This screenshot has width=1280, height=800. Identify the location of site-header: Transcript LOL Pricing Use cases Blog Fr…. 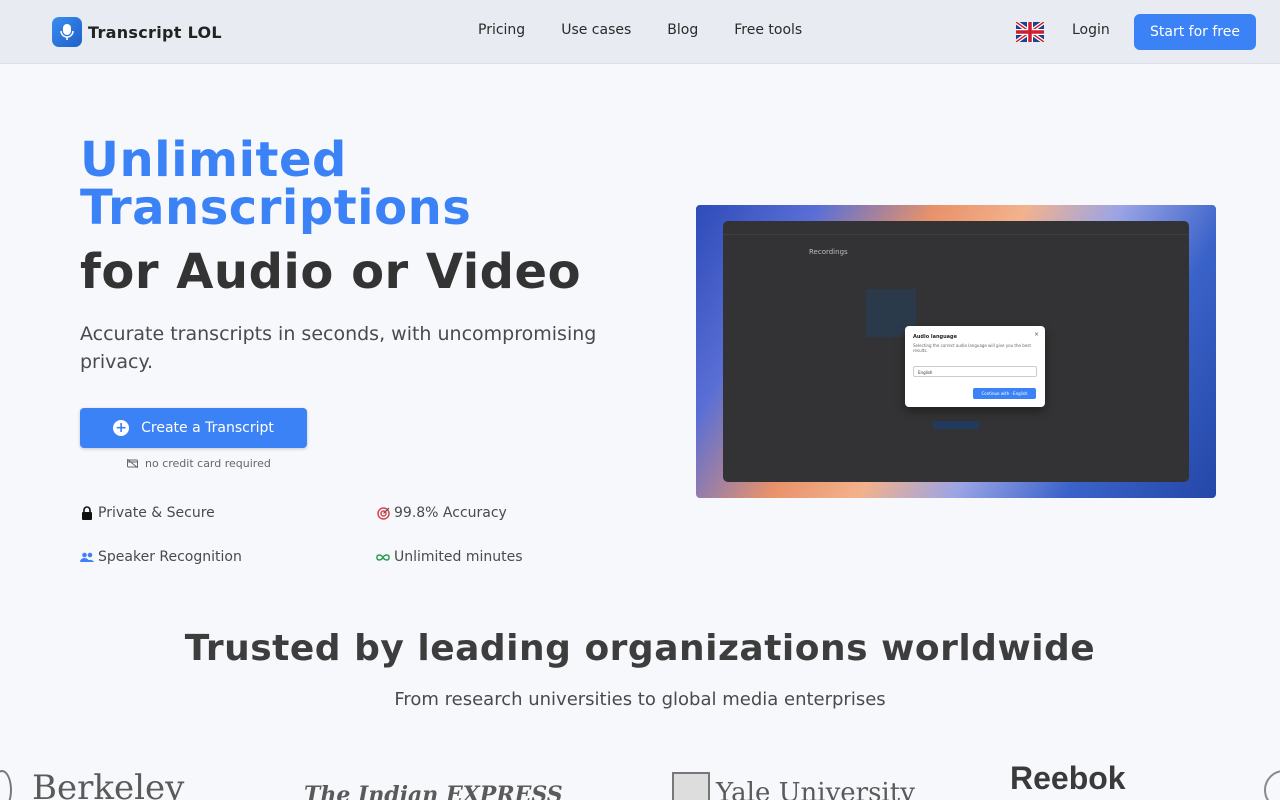
(640, 32).